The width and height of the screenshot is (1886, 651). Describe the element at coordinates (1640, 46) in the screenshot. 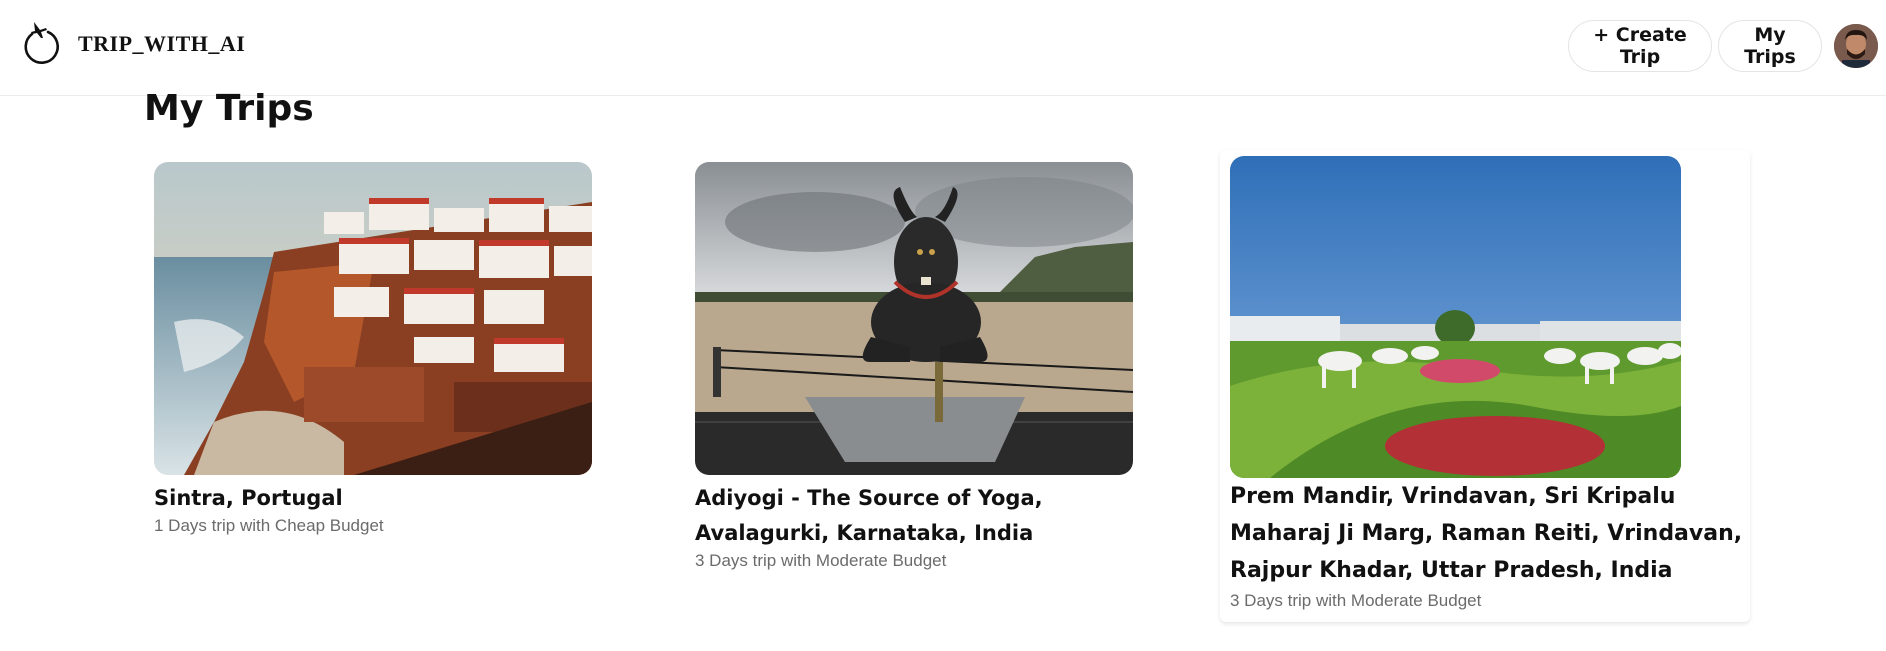

I see `create-trip-button: + Create Trip` at that location.